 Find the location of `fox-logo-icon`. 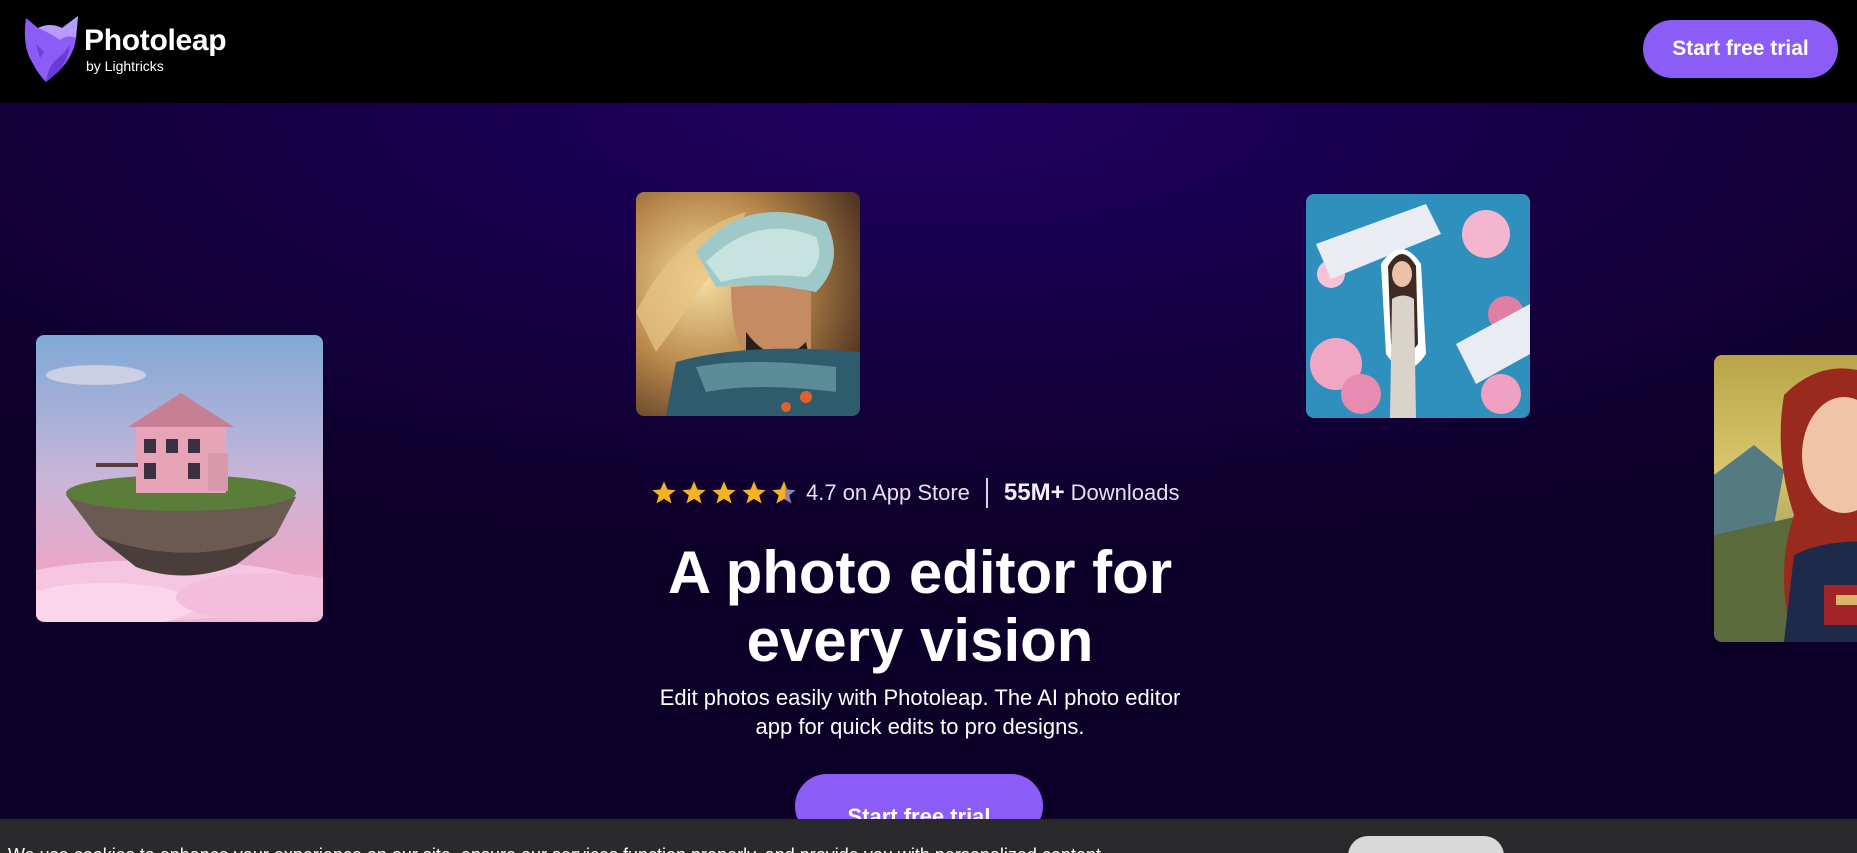

fox-logo-icon is located at coordinates (51, 49).